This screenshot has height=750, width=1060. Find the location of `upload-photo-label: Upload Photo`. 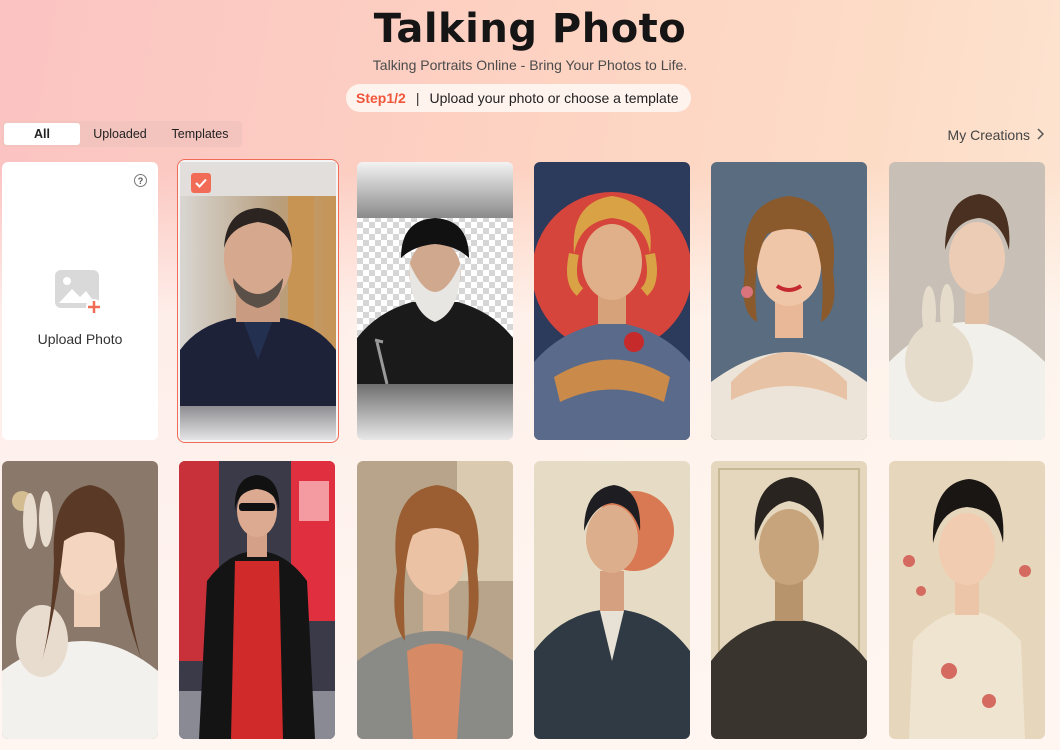

upload-photo-label: Upload Photo is located at coordinates (80, 339).